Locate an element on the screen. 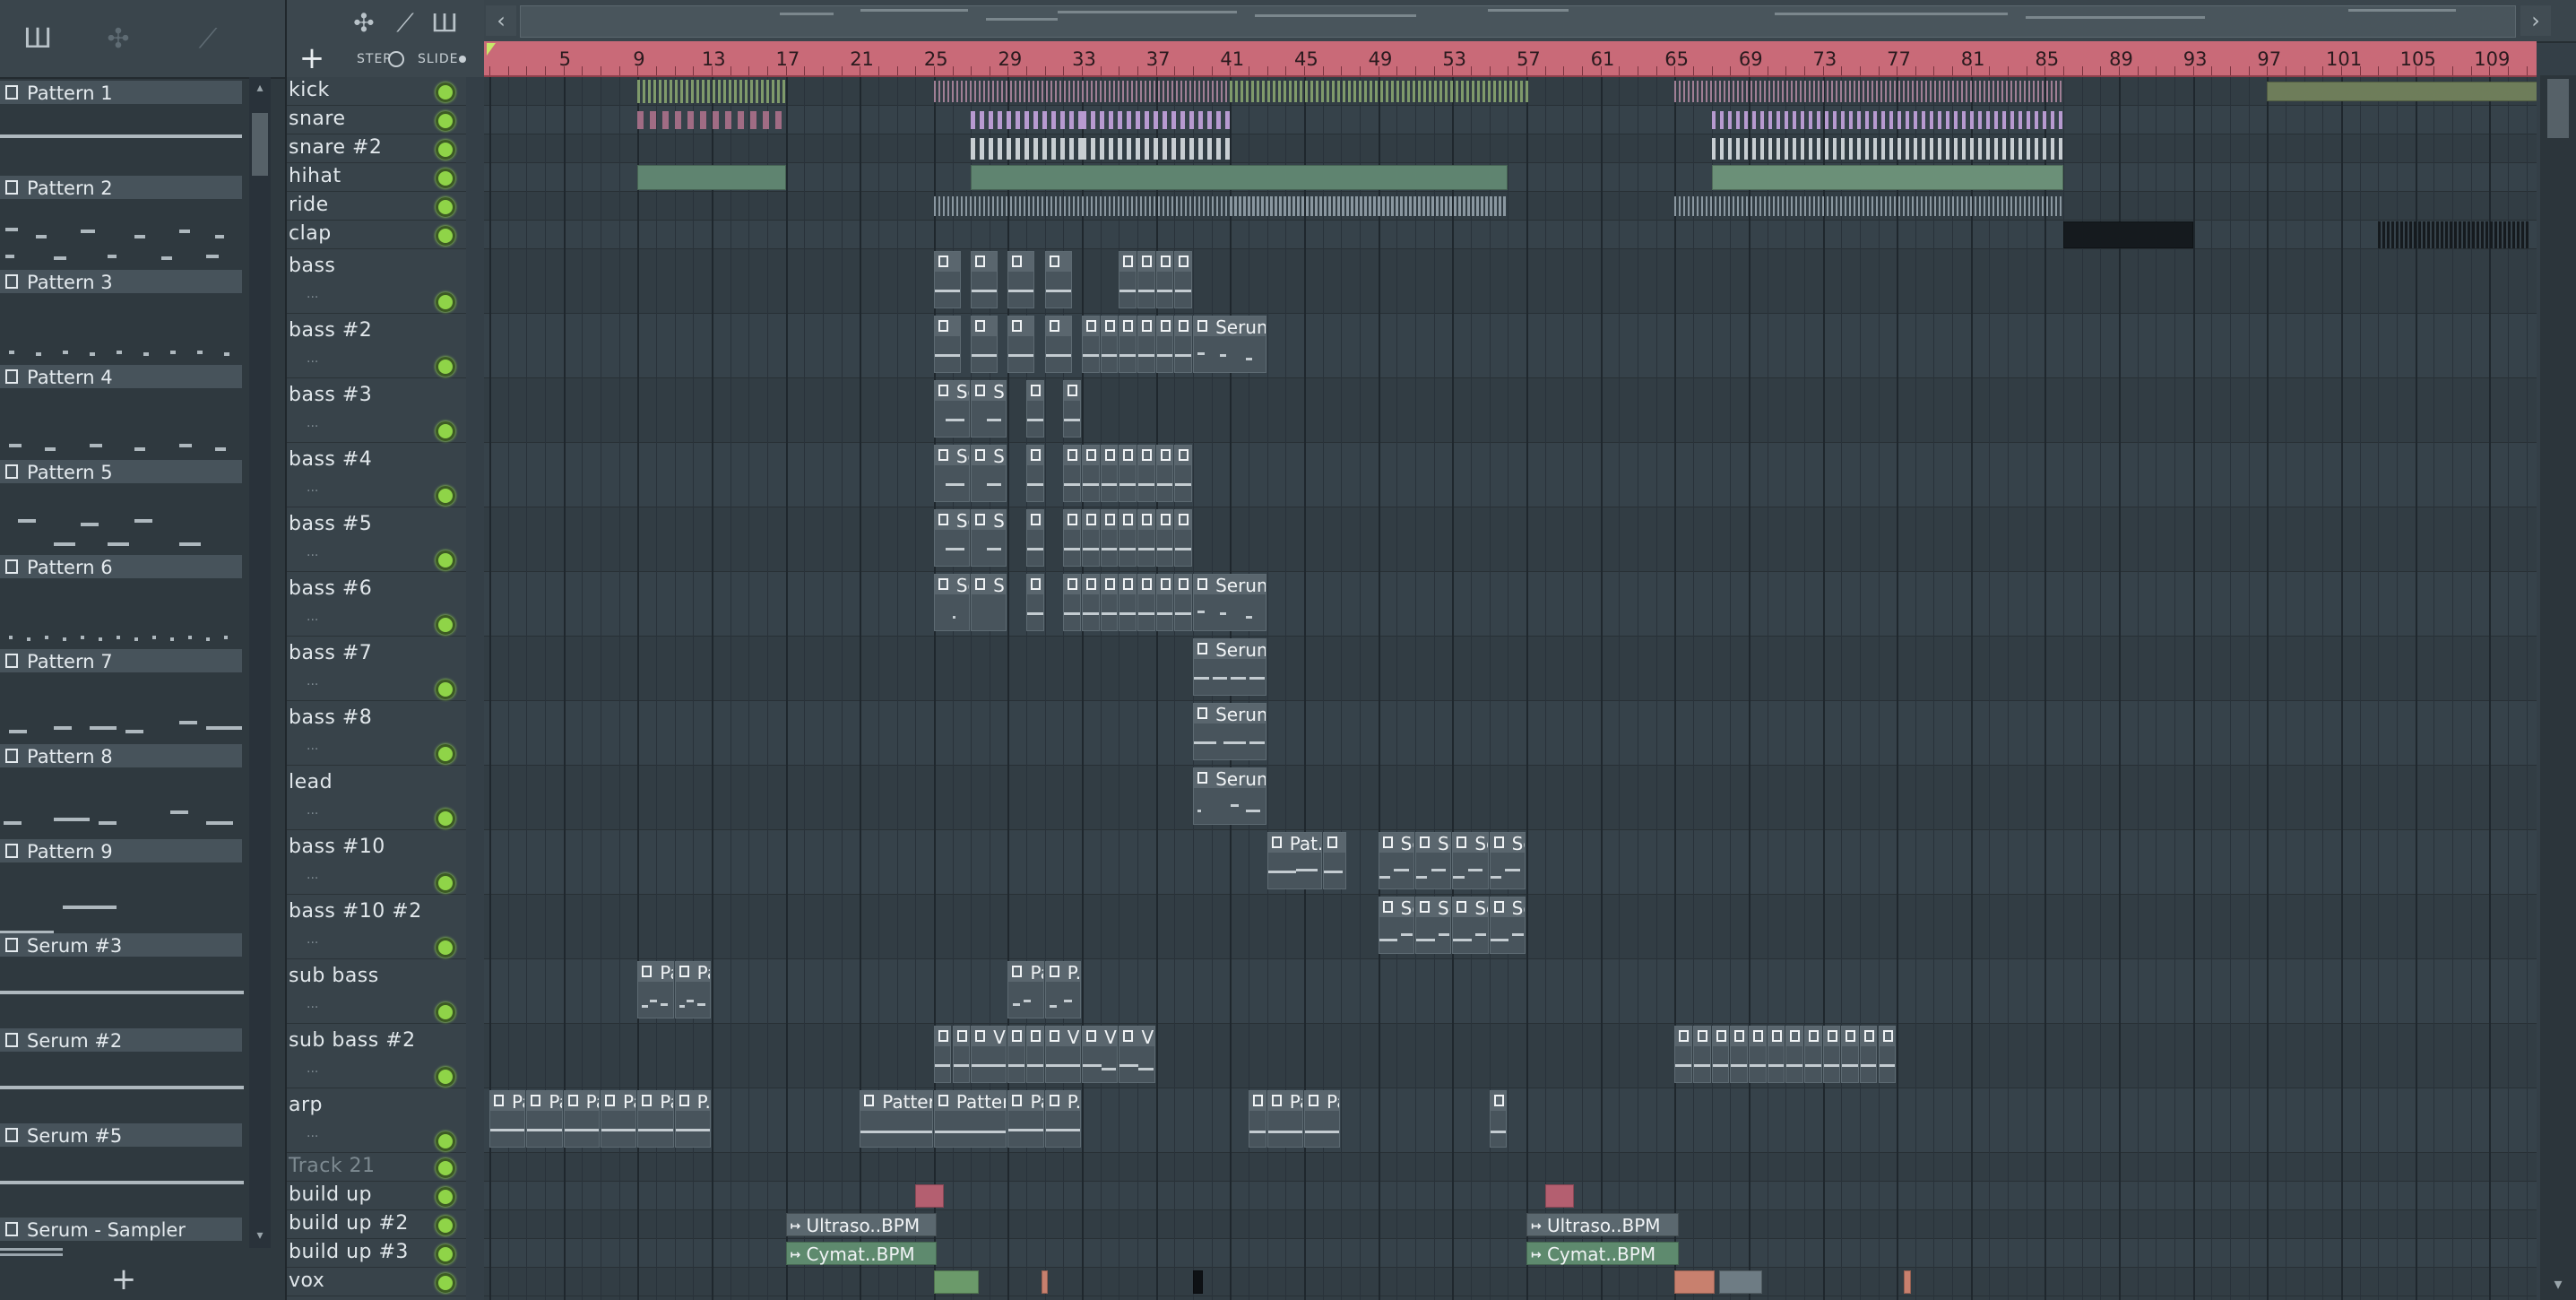 This screenshot has height=1300, width=2576. track-name: clap is located at coordinates (310, 233).